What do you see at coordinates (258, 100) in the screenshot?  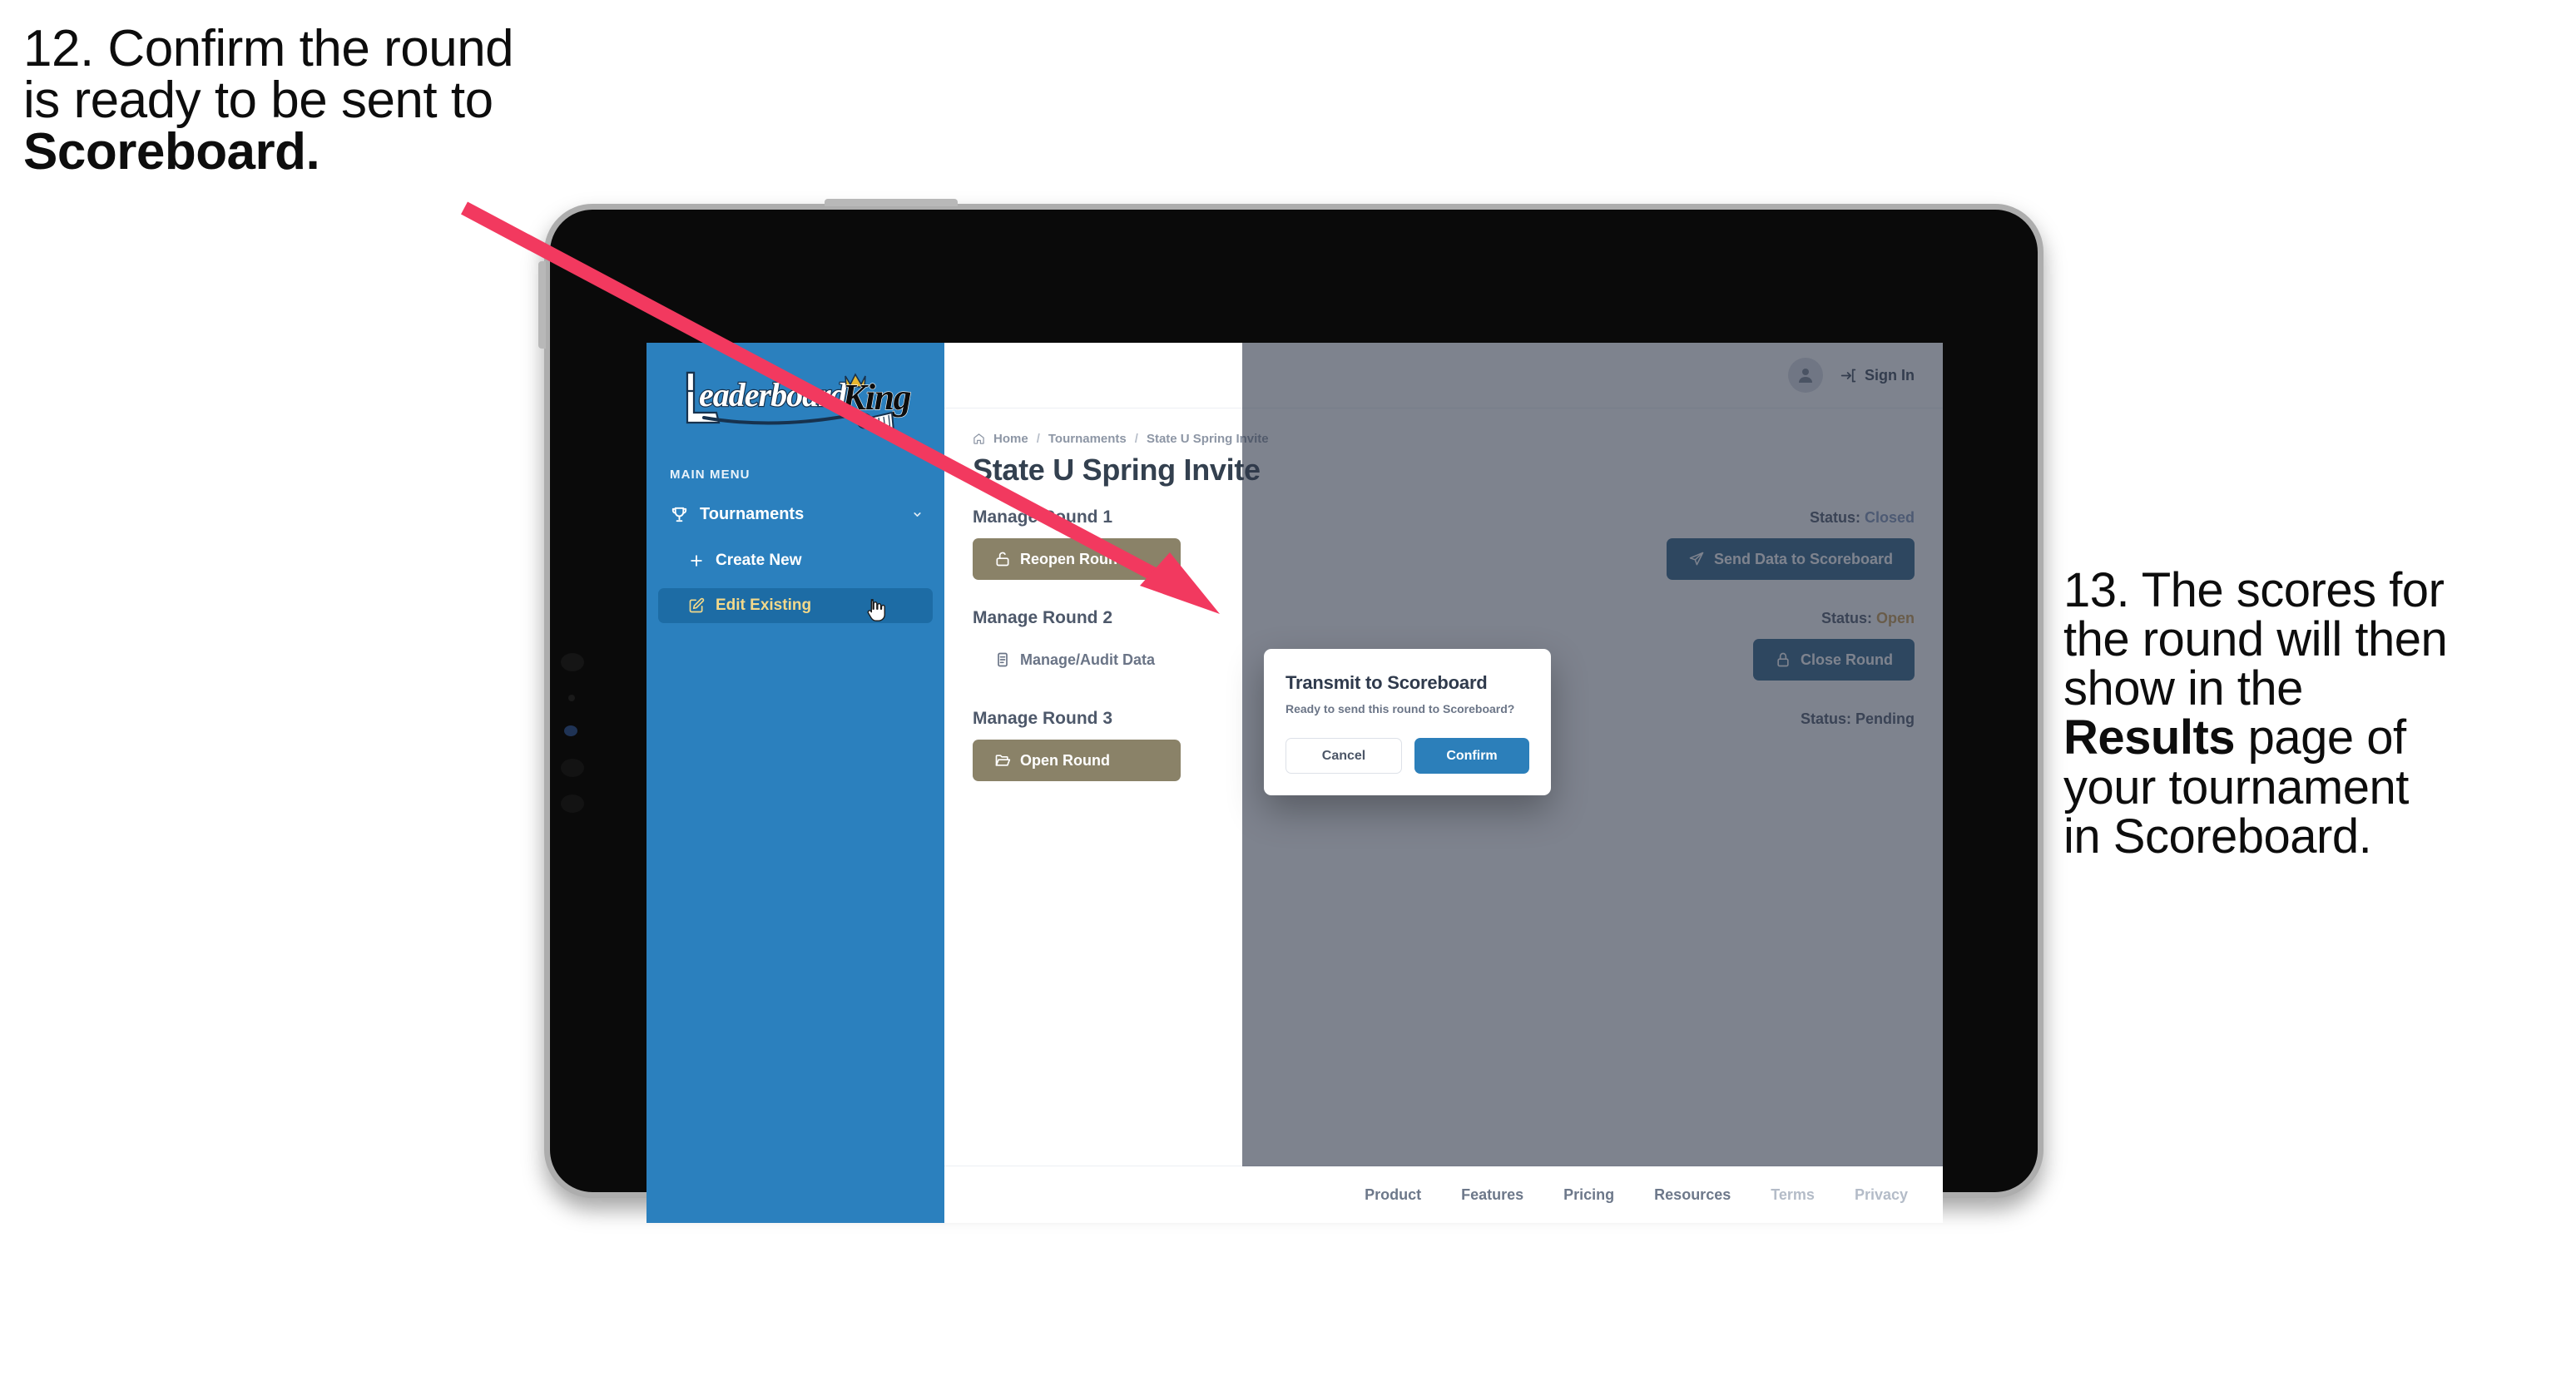 I see `annotation-left-line-2: is ready to be sent to` at bounding box center [258, 100].